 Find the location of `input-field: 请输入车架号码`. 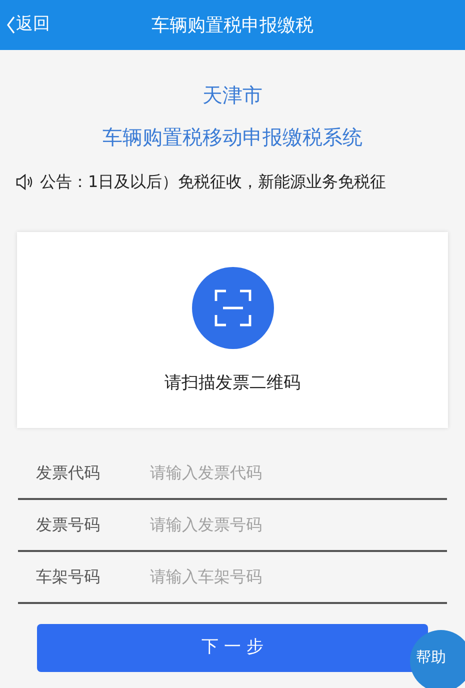

input-field: 请输入车架号码 is located at coordinates (298, 577).